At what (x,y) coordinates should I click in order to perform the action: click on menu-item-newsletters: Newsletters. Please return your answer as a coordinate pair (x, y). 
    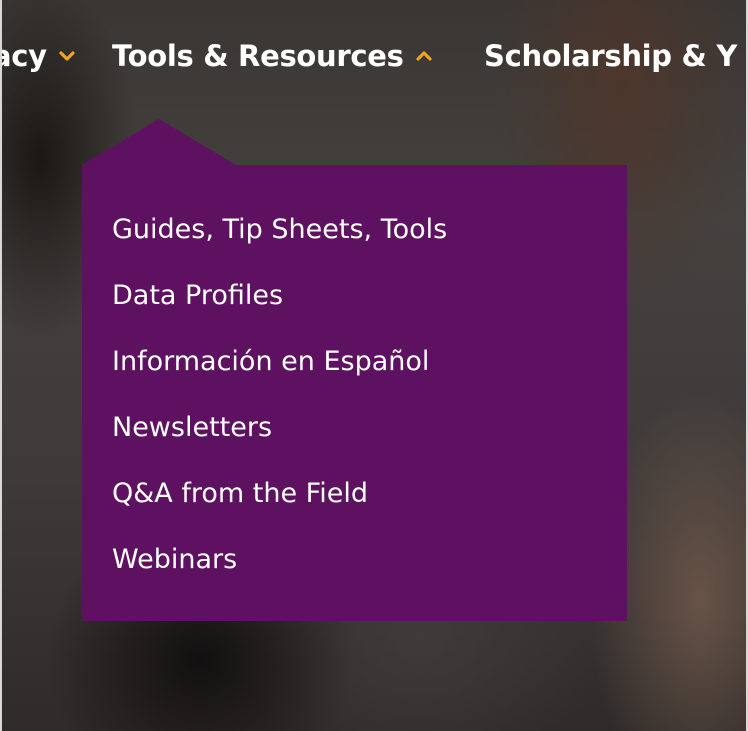
    Looking at the image, I should click on (279, 438).